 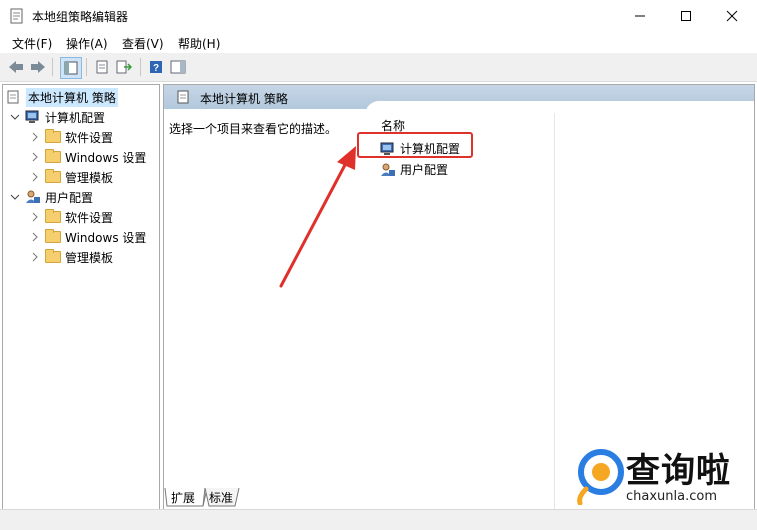 I want to click on watermark-logo-icon, so click(x=600, y=477).